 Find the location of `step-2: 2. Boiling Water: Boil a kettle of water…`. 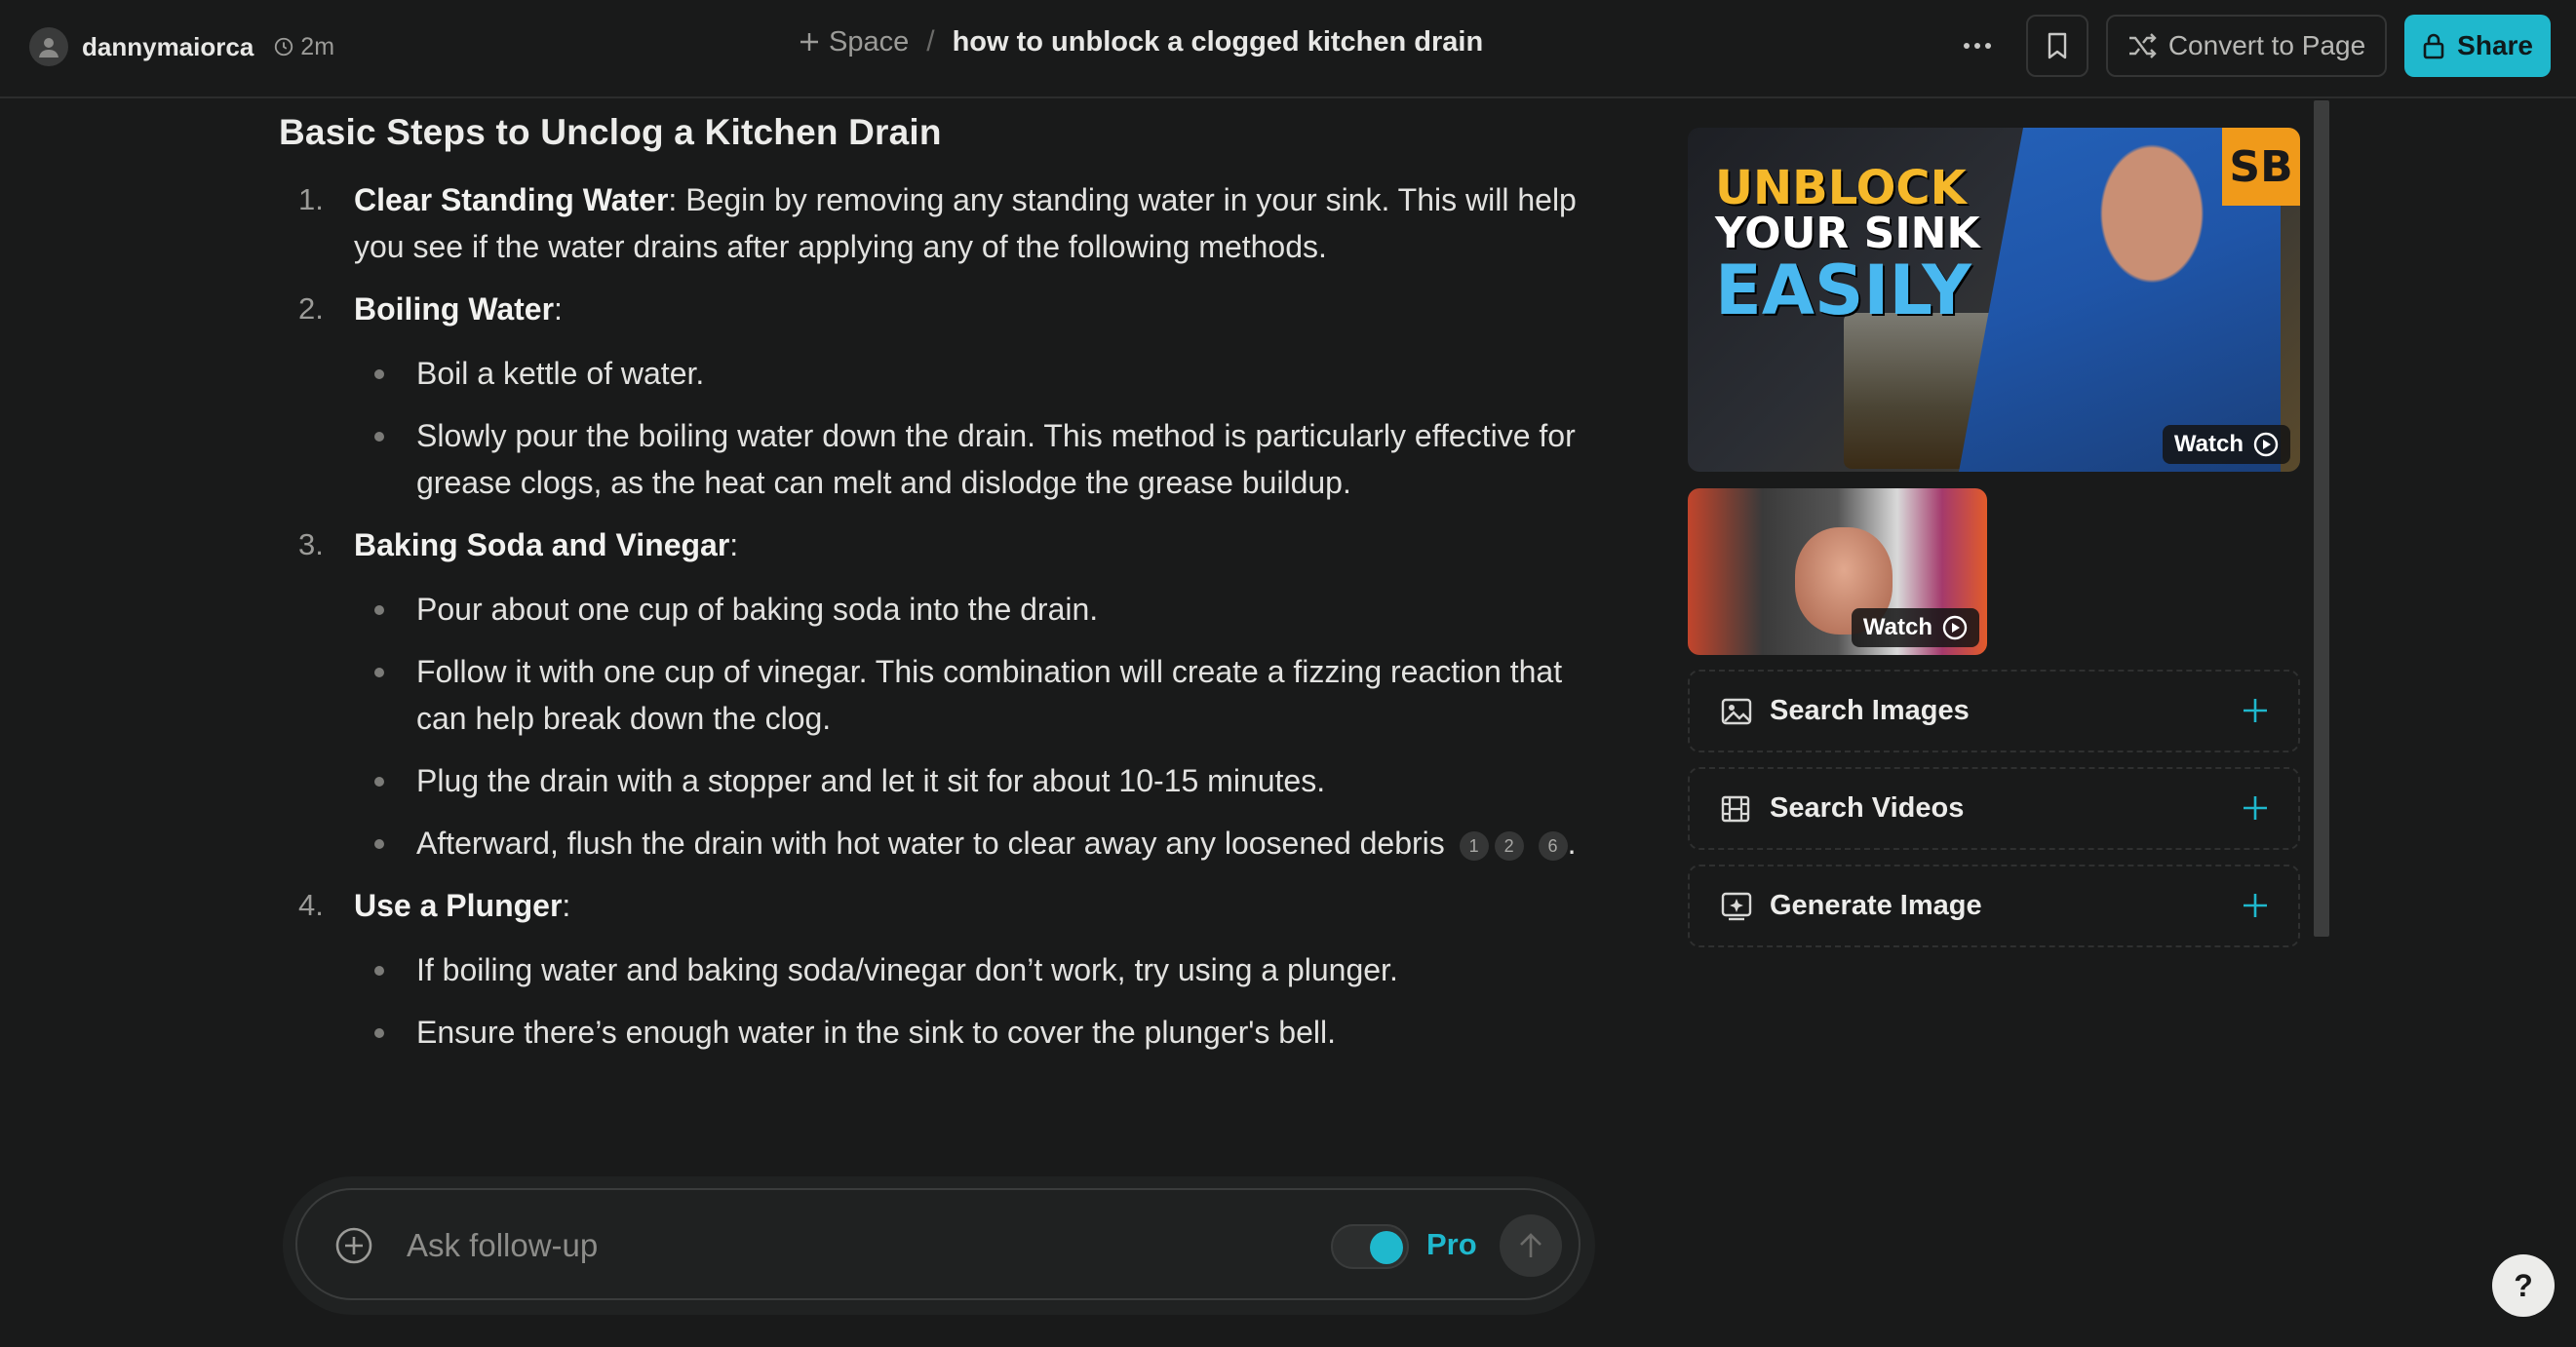

step-2: 2. Boiling Water: Boil a kettle of water… is located at coordinates (947, 396).